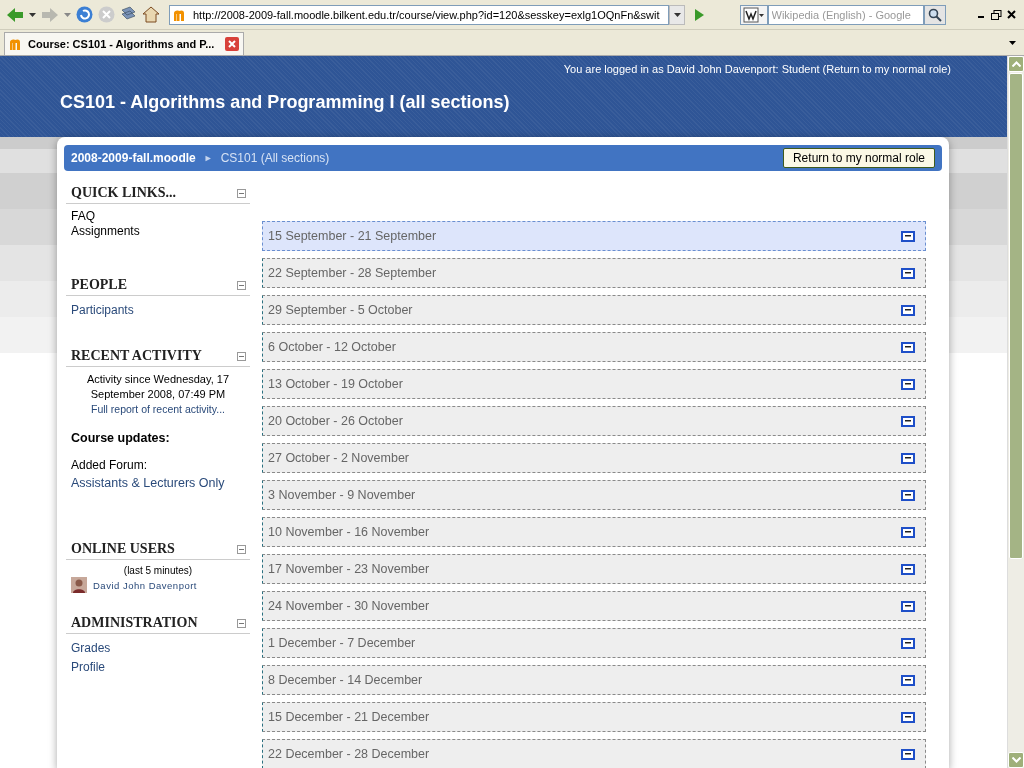 Image resolution: width=1024 pixels, height=768 pixels. What do you see at coordinates (340, 310) in the screenshot?
I see `week-title: 29 September - 5 October` at bounding box center [340, 310].